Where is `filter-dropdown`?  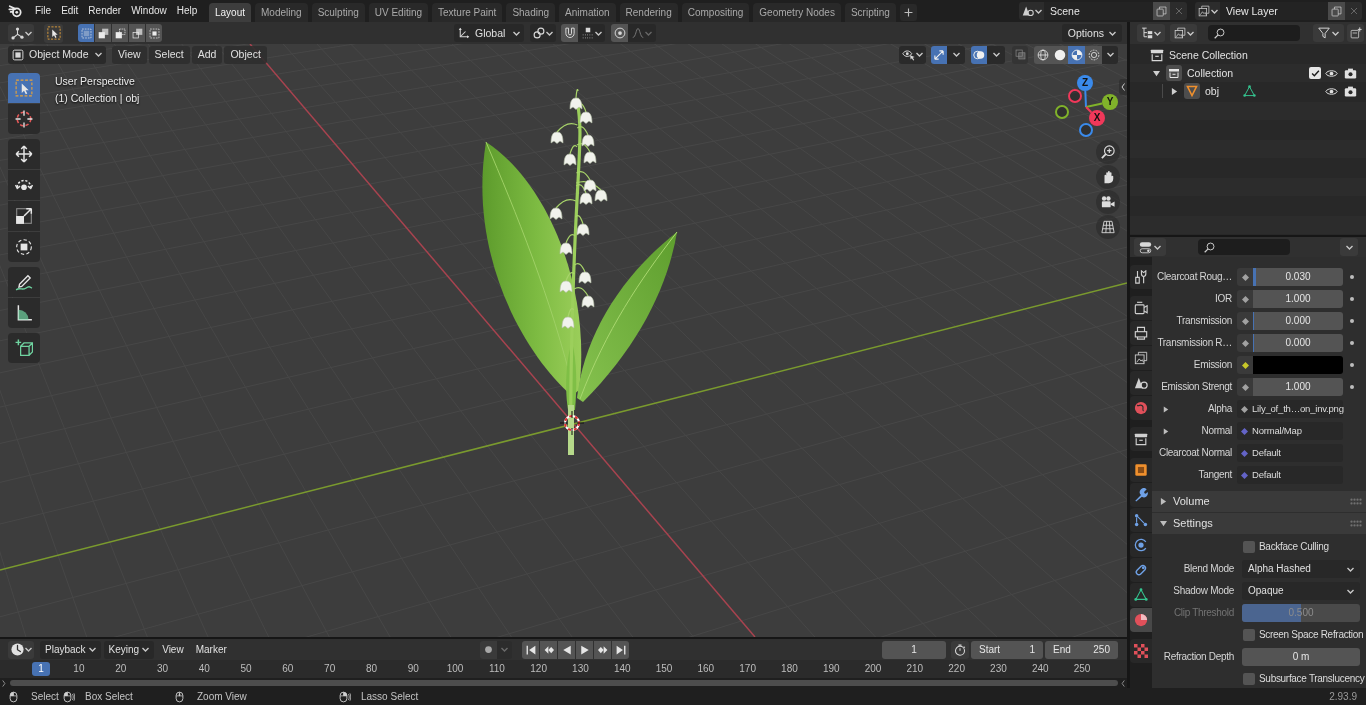 filter-dropdown is located at coordinates (1328, 33).